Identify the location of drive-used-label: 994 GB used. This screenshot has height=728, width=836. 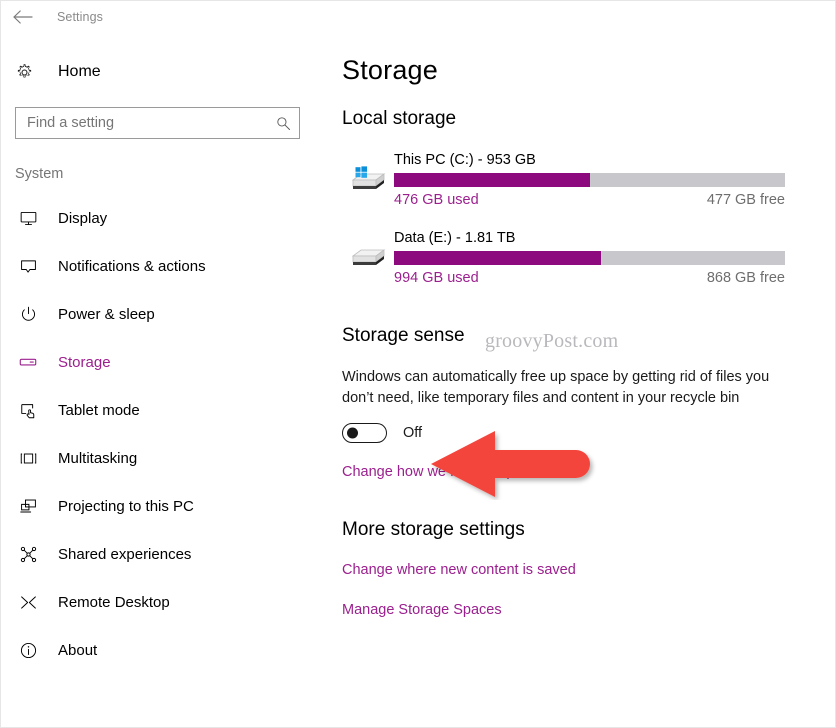
(436, 278).